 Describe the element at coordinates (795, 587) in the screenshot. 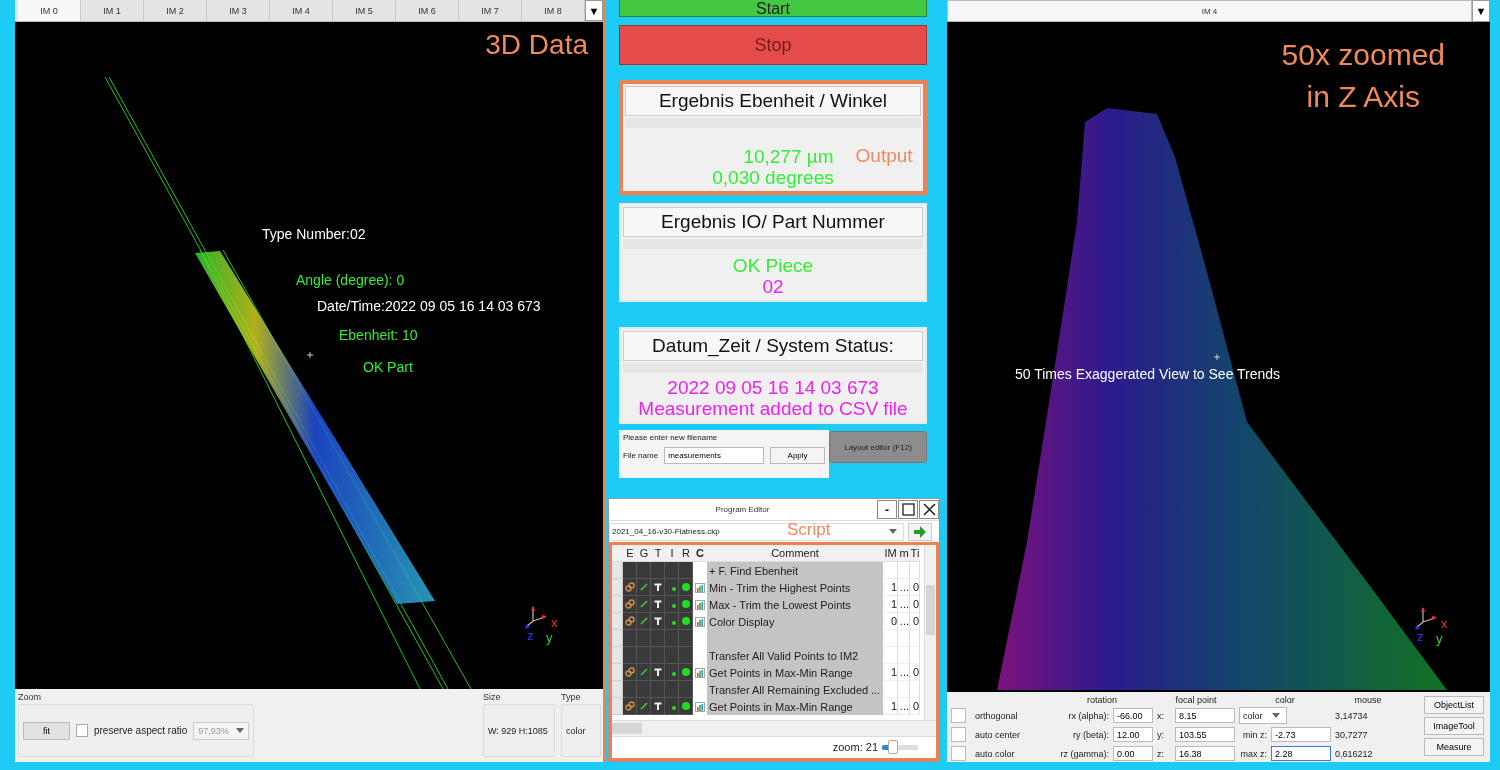

I see `comment-cell: Min - Trim the Highest Points` at that location.